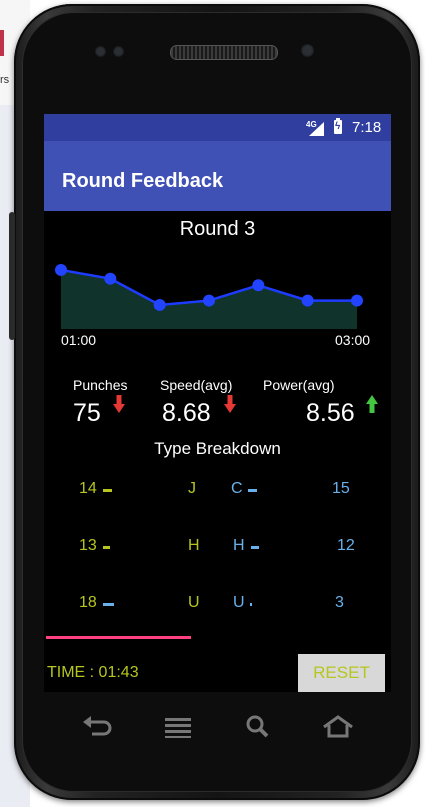  What do you see at coordinates (239, 545) in the screenshot?
I see `hook-right-type: H` at bounding box center [239, 545].